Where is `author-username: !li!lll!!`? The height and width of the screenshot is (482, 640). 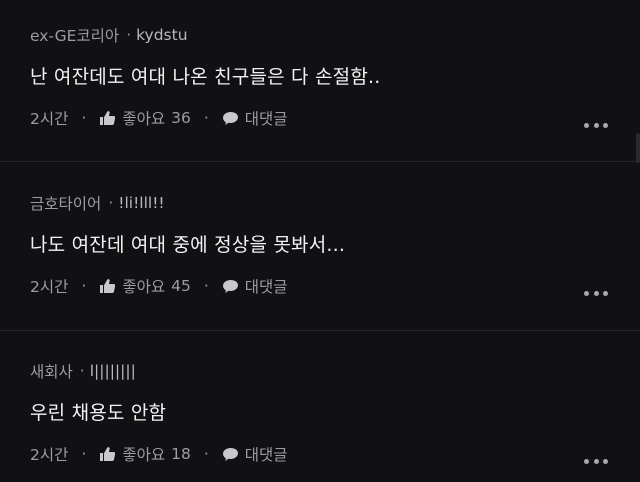 author-username: !li!lll!! is located at coordinates (141, 203).